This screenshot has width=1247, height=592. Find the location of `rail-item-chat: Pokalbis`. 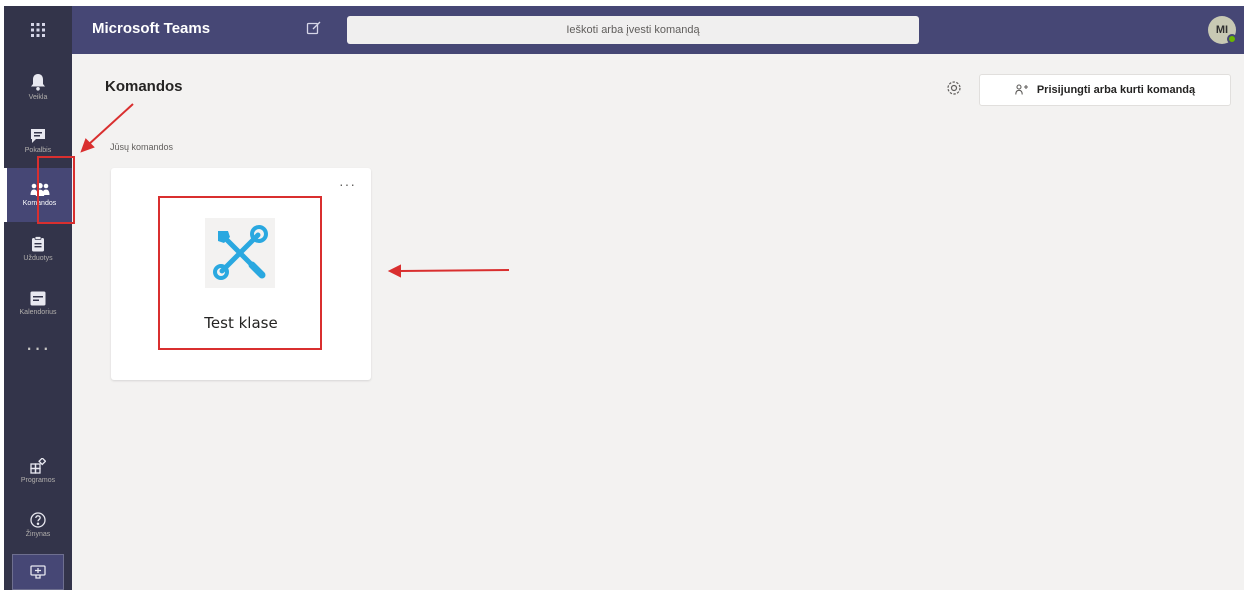

rail-item-chat: Pokalbis is located at coordinates (38, 141).